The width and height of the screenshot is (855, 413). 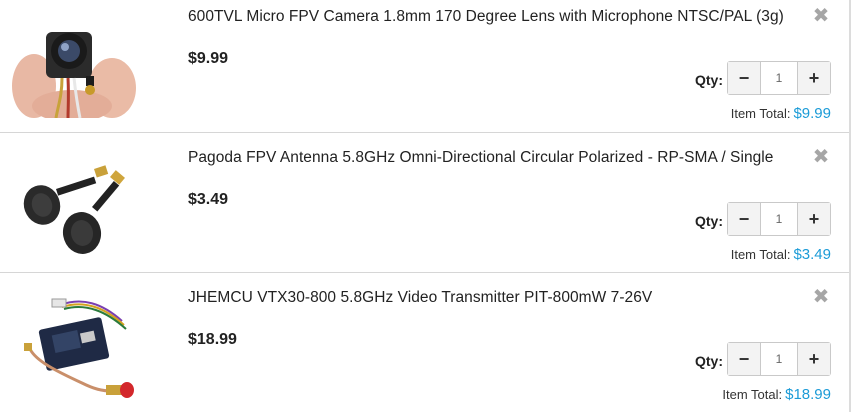 I want to click on product-image-transmitter, so click(x=74, y=343).